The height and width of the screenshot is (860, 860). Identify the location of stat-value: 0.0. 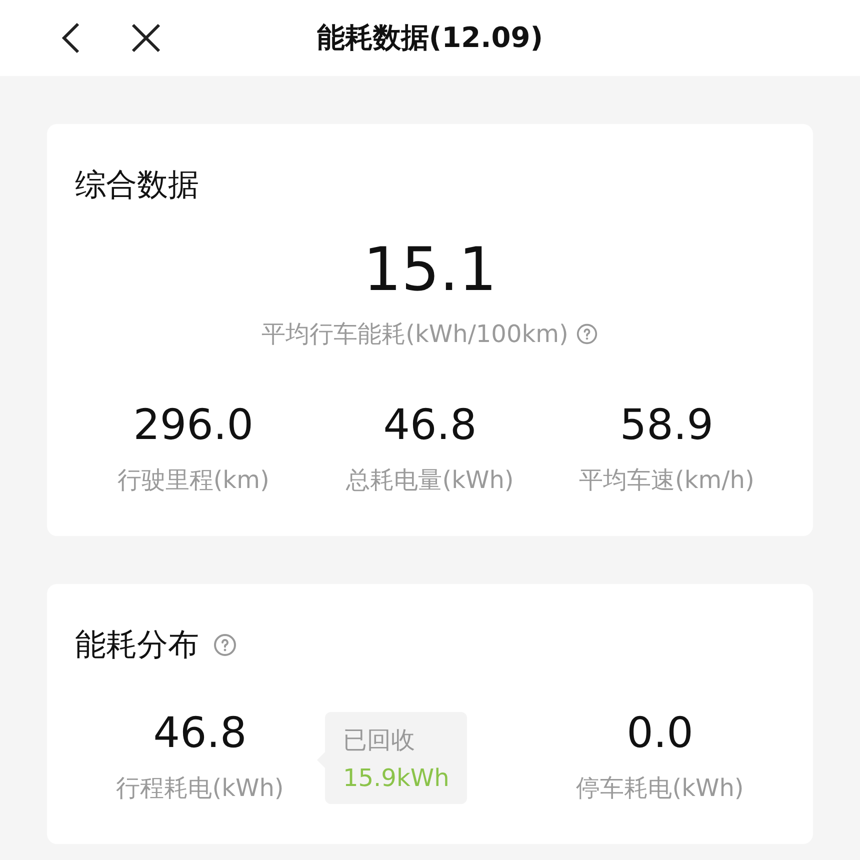
(660, 733).